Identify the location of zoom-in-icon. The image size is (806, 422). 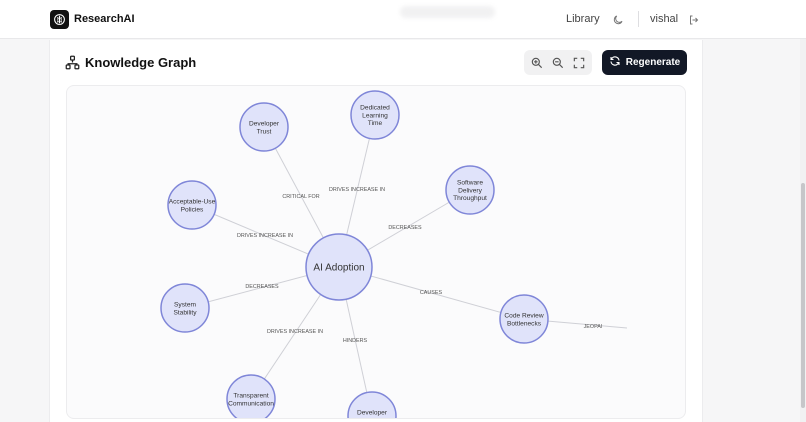
(537, 63).